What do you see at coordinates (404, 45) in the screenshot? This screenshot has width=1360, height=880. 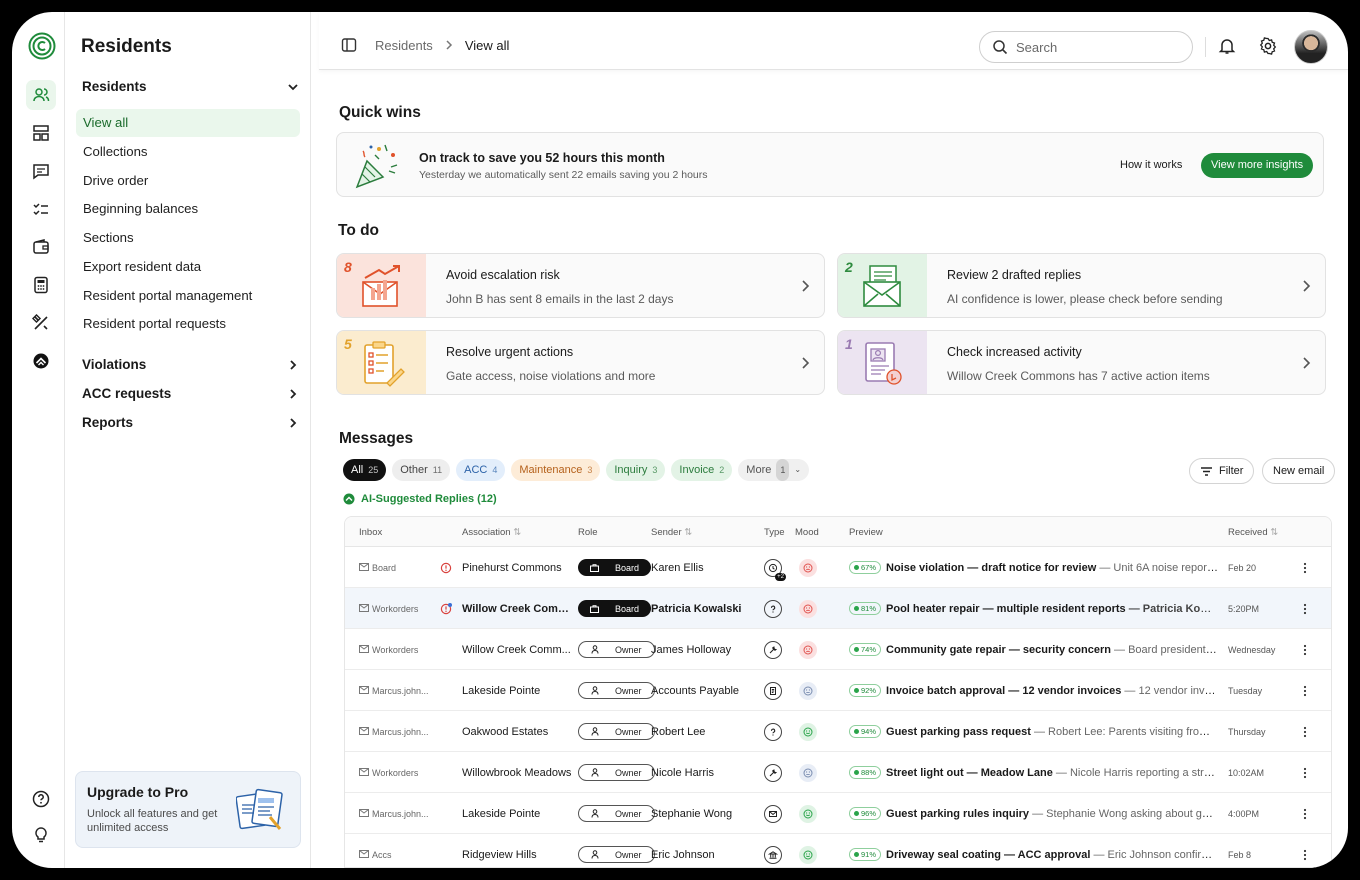 I see `breadcrumb-parent: Residents` at bounding box center [404, 45].